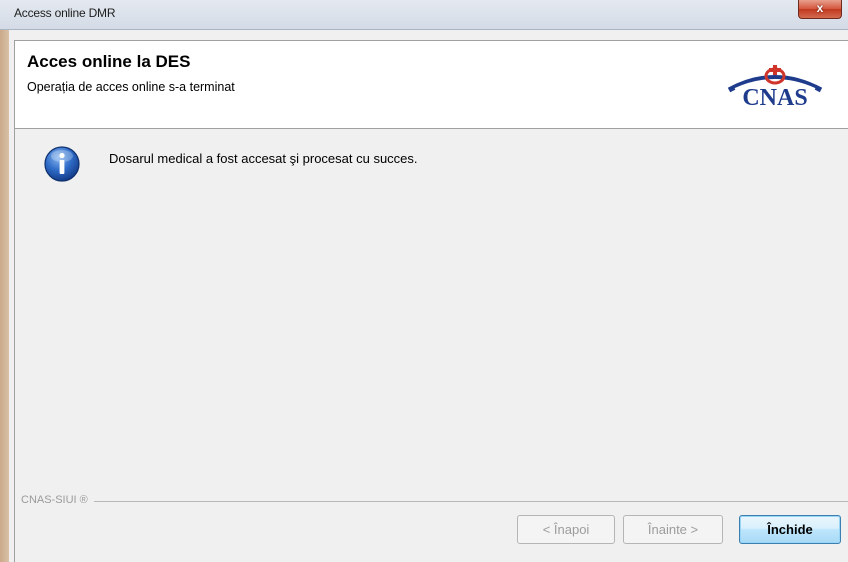  Describe the element at coordinates (790, 529) in the screenshot. I see `close-button: Închide` at that location.